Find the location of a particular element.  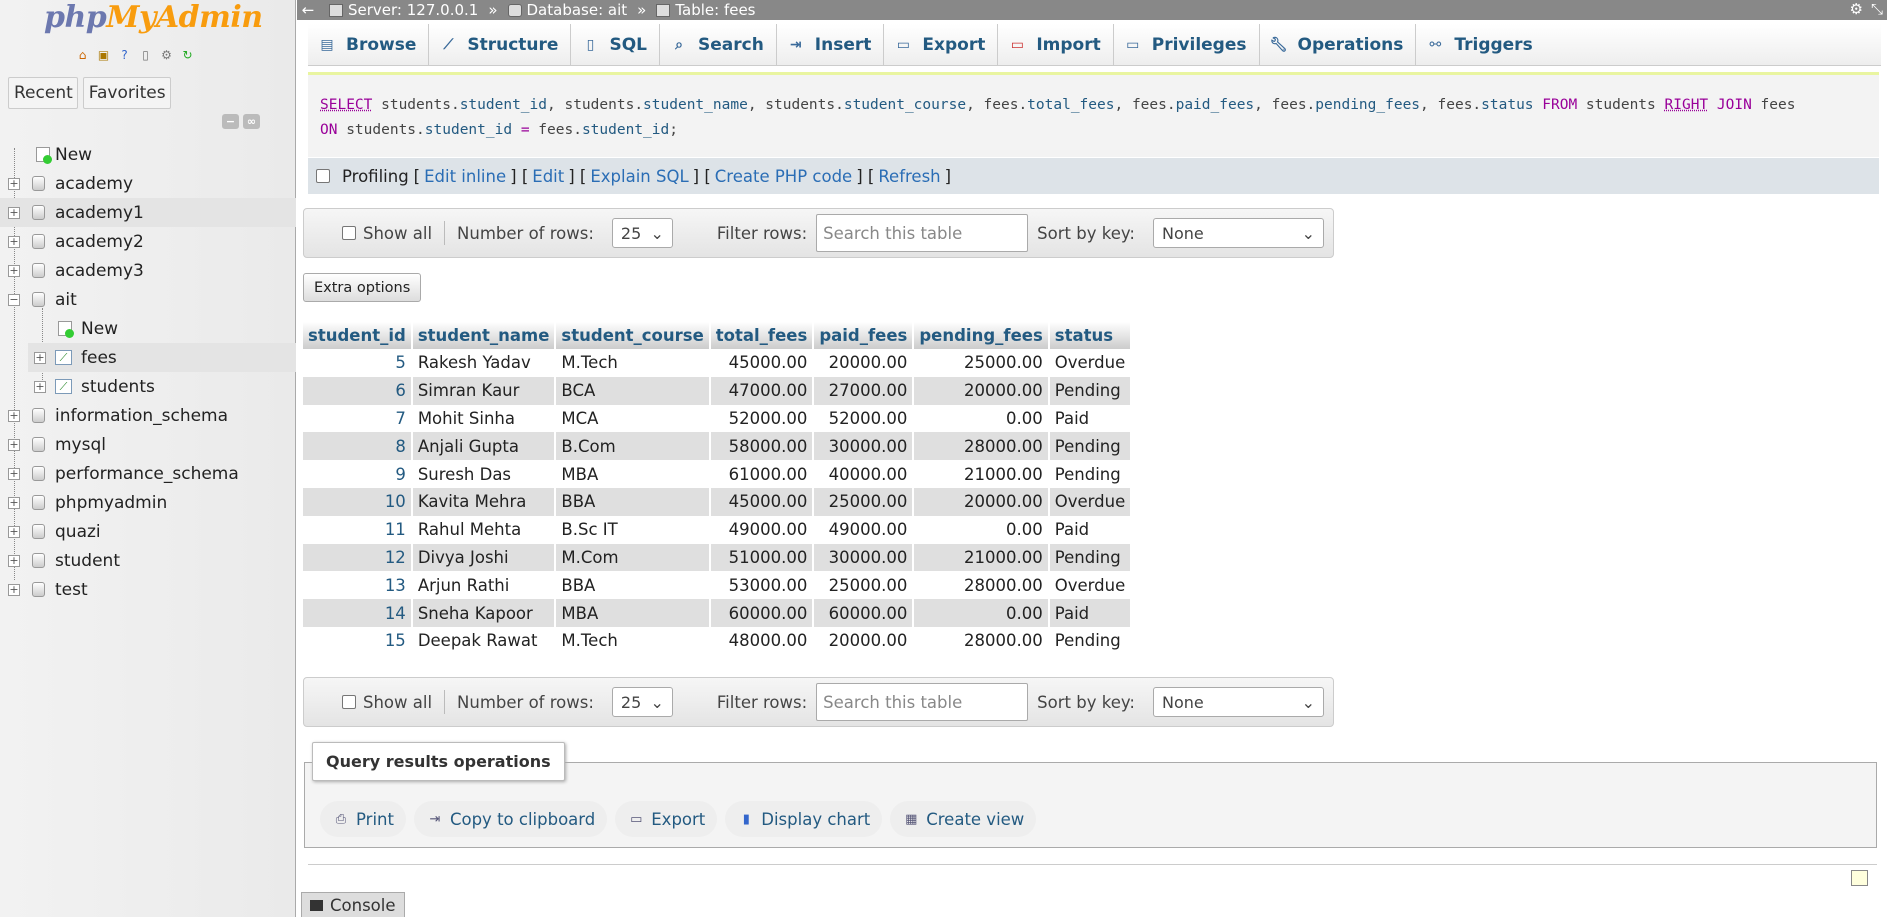

page-settings-icon is located at coordinates (1859, 878).